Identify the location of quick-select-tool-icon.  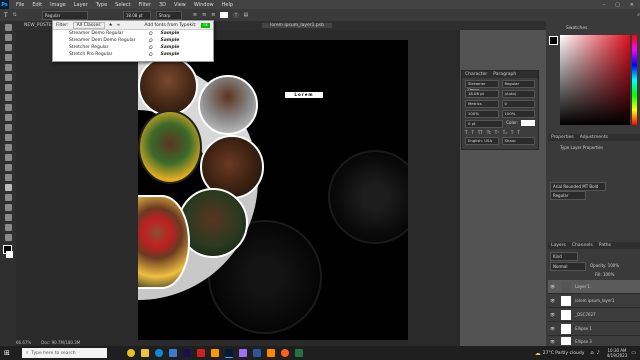
(8, 57).